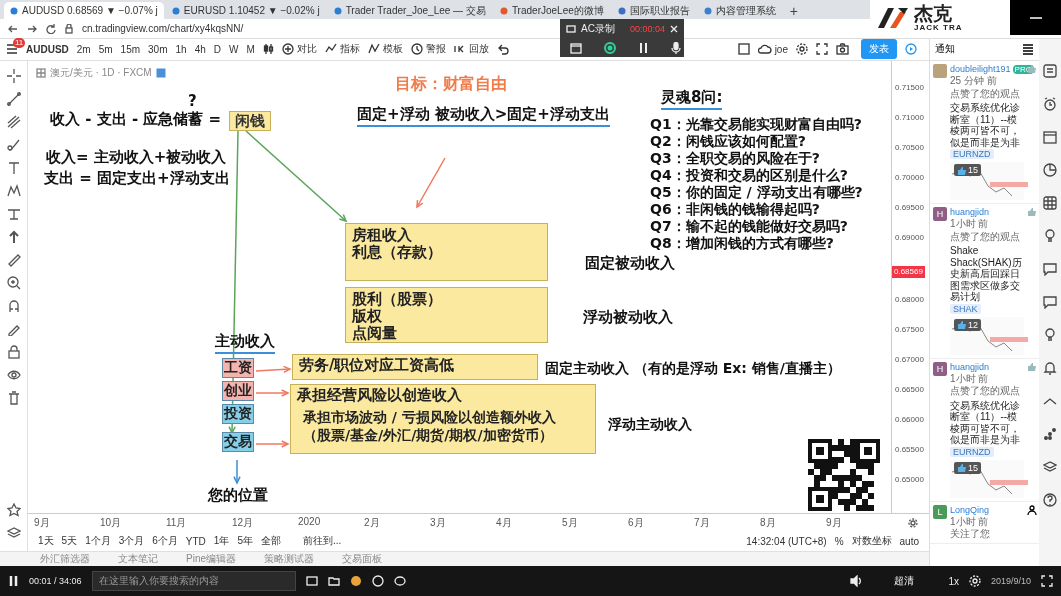  Describe the element at coordinates (51, 28) in the screenshot. I see `reload-icon` at that location.